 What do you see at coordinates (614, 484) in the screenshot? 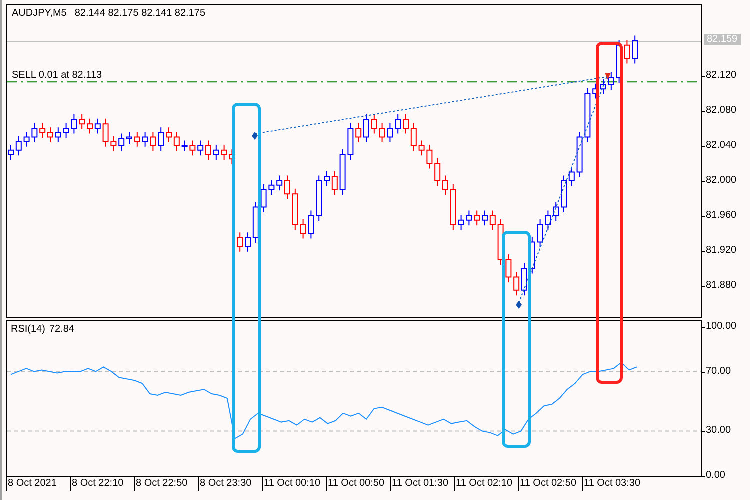
I see `time-label: 11 Oct 03:30` at bounding box center [614, 484].